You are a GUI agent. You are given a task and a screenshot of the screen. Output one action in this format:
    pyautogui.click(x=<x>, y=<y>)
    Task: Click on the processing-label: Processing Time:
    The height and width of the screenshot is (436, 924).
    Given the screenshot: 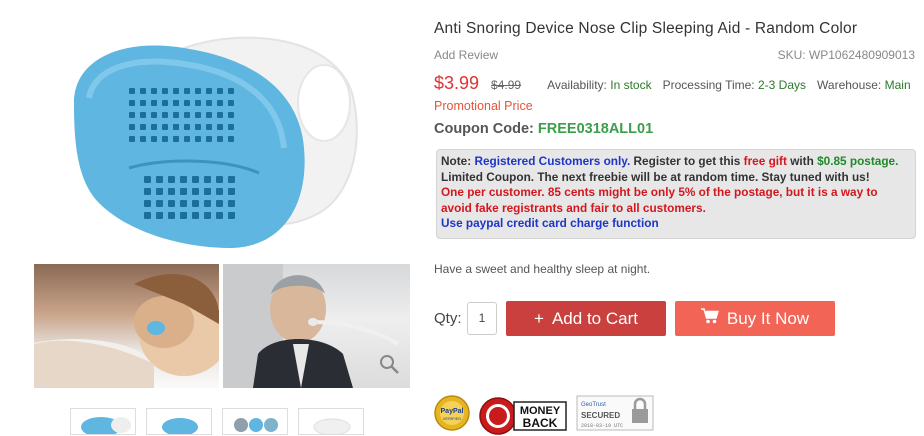 What is the action you would take?
    pyautogui.click(x=708, y=85)
    